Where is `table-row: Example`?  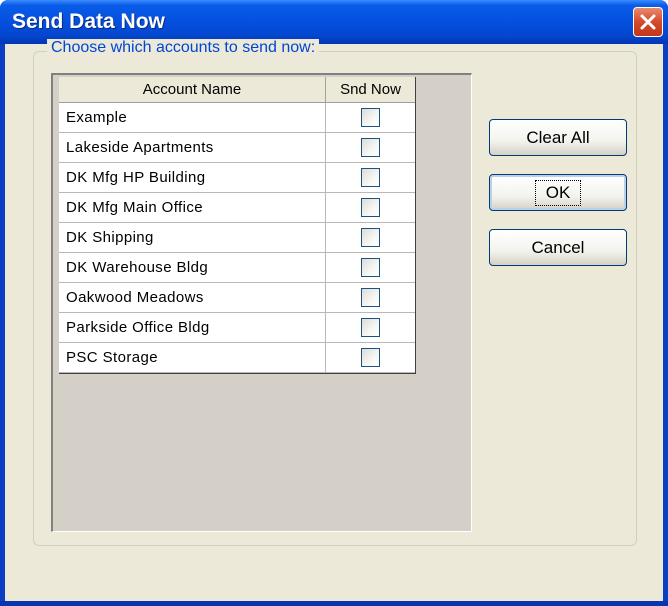 table-row: Example is located at coordinates (237, 118).